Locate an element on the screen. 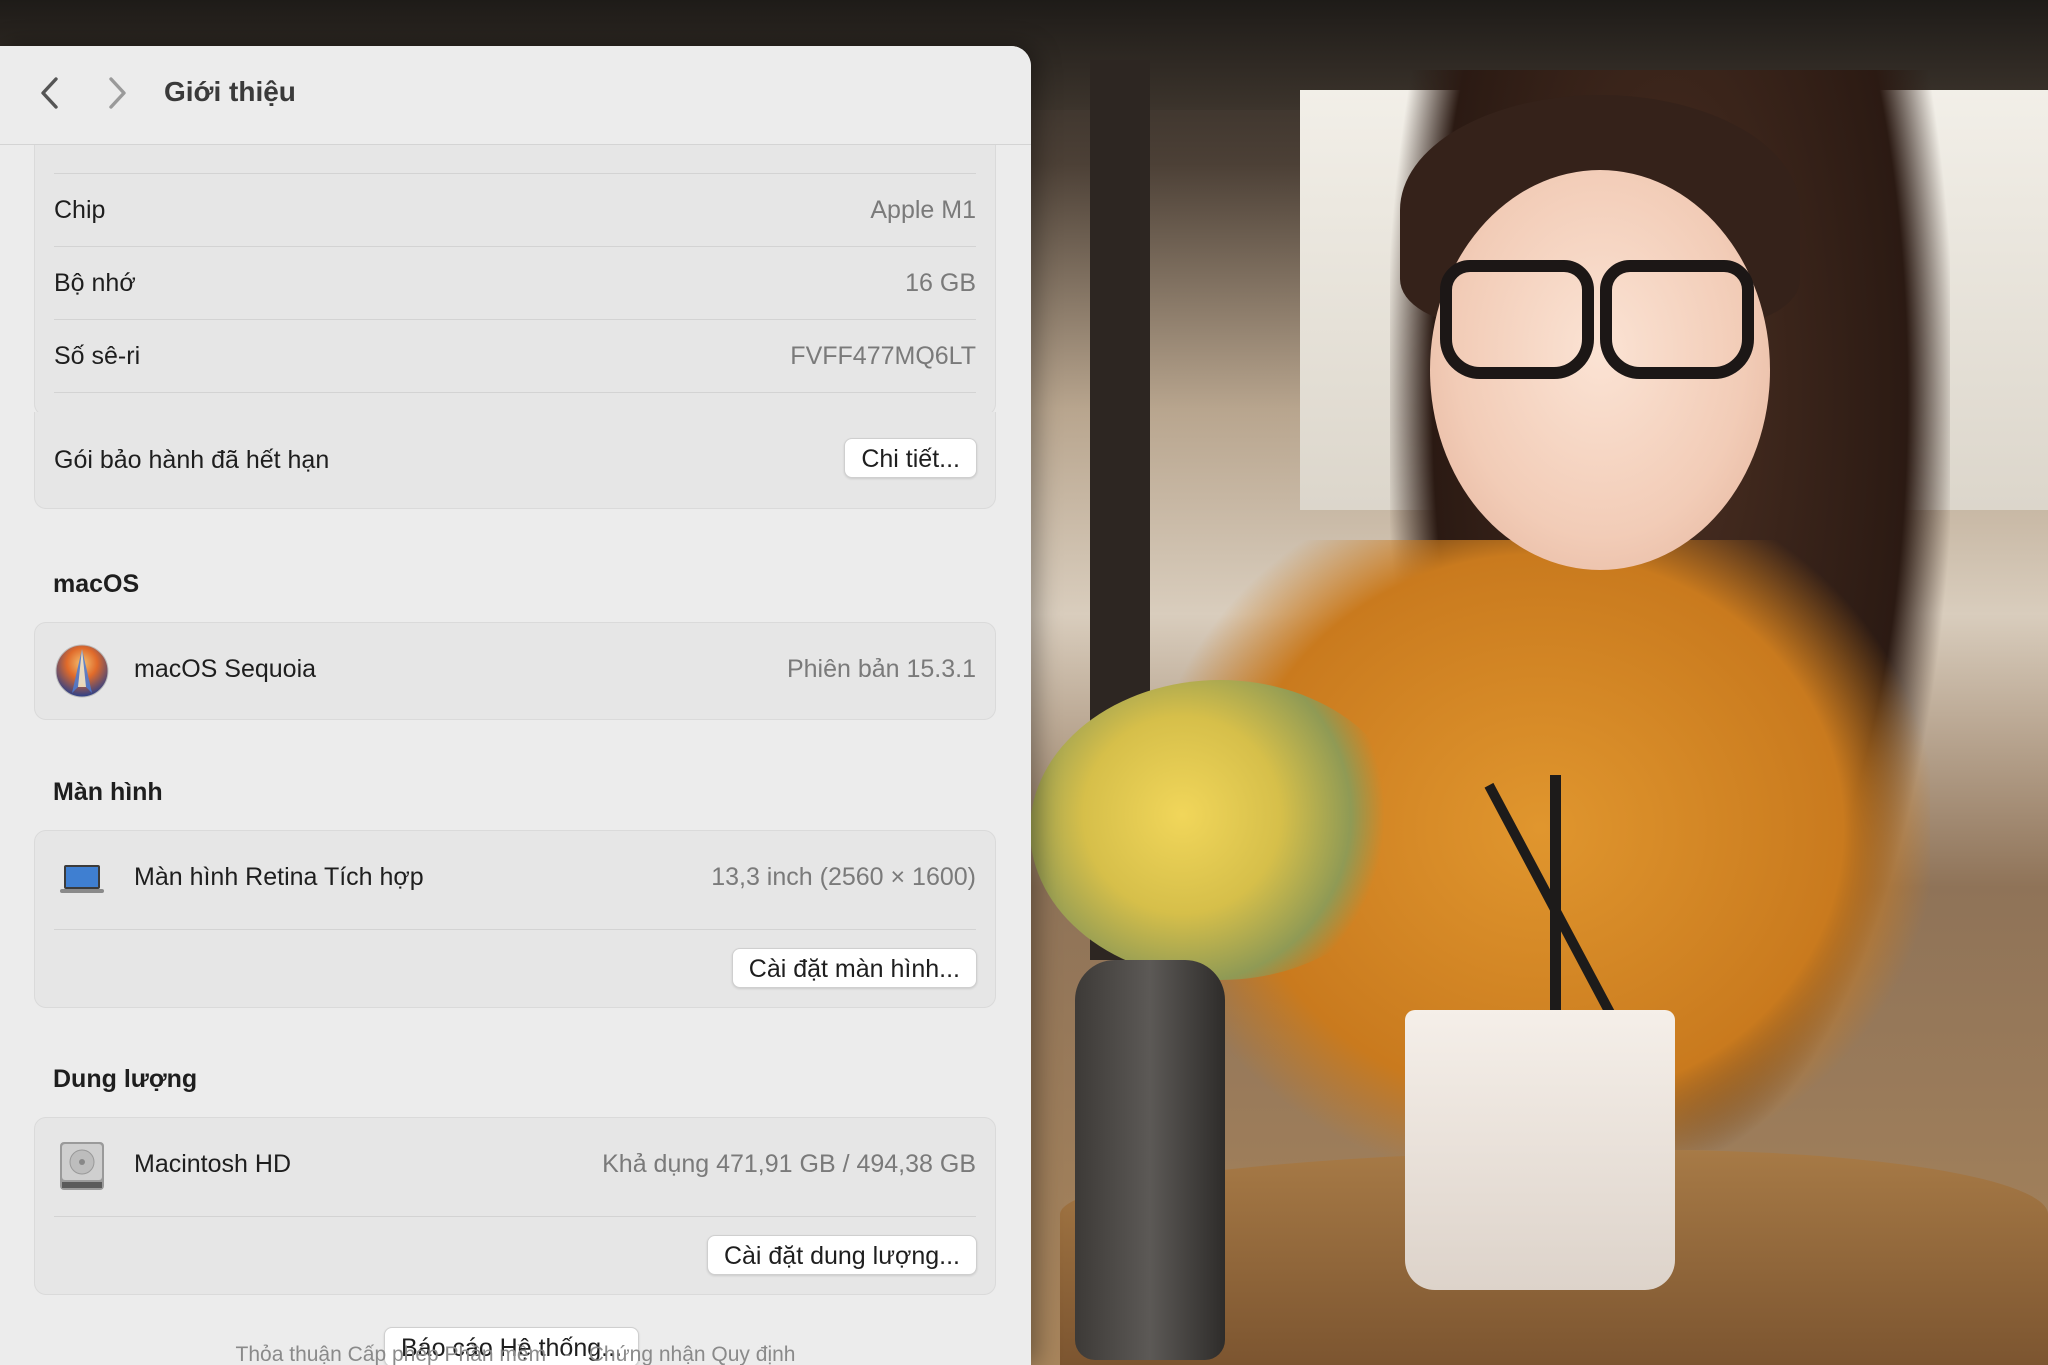 The image size is (2048, 1365). display-spec: 13,3 inch (2560 × 1600) is located at coordinates (843, 877).